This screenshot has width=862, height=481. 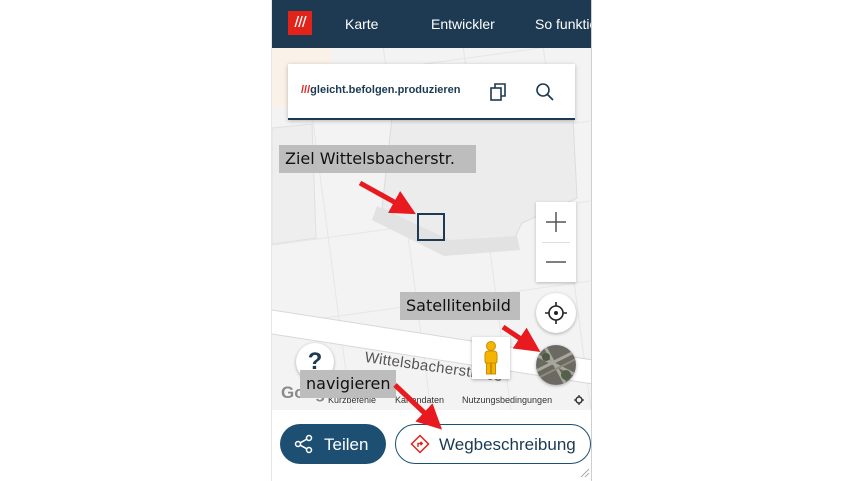 I want to click on w3w-slashes: ///, so click(x=306, y=90).